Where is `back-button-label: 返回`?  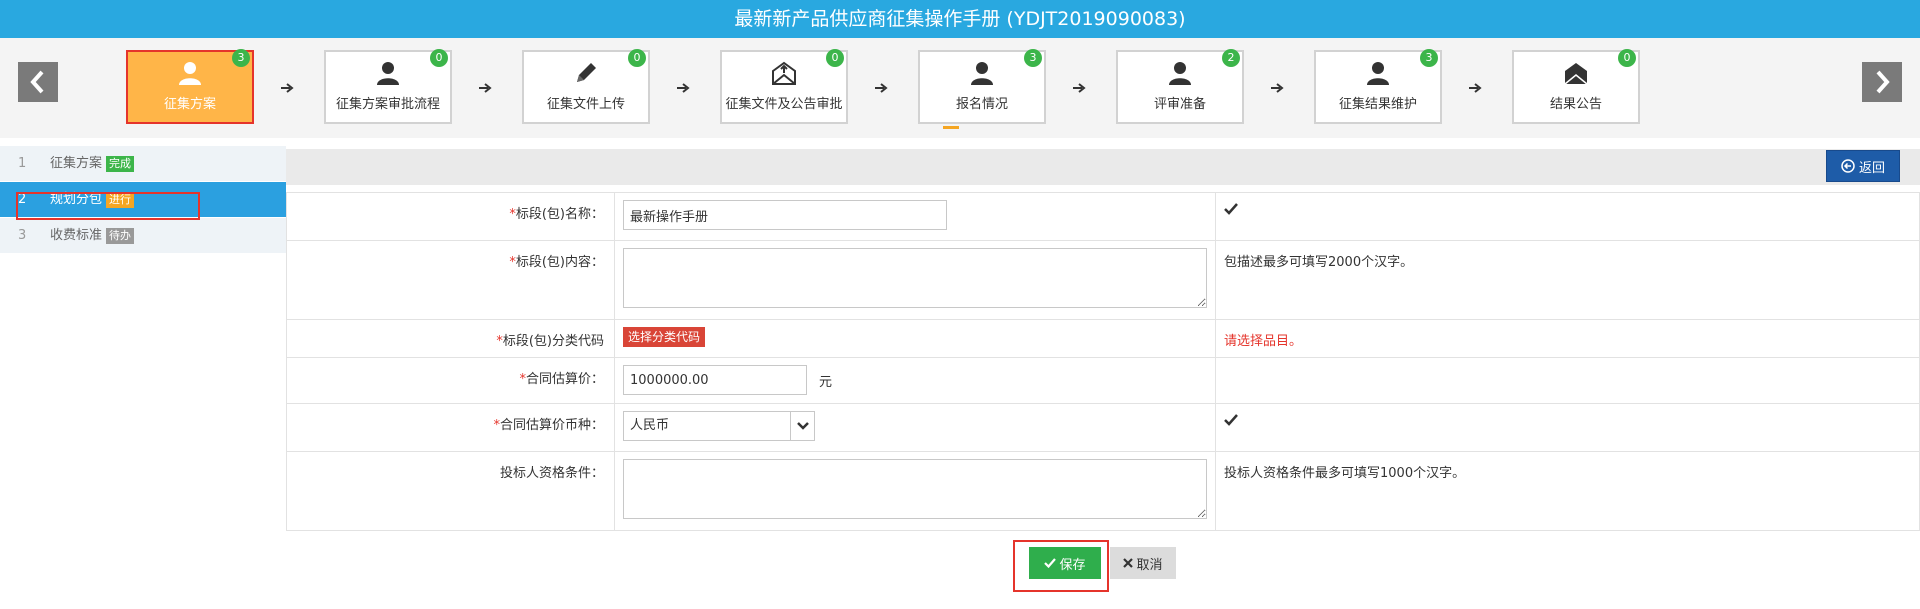 back-button-label: 返回 is located at coordinates (1871, 168).